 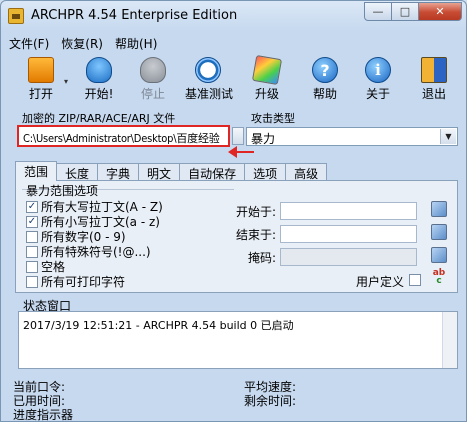 What do you see at coordinates (405, 11) in the screenshot?
I see `maximize-button: □` at bounding box center [405, 11].